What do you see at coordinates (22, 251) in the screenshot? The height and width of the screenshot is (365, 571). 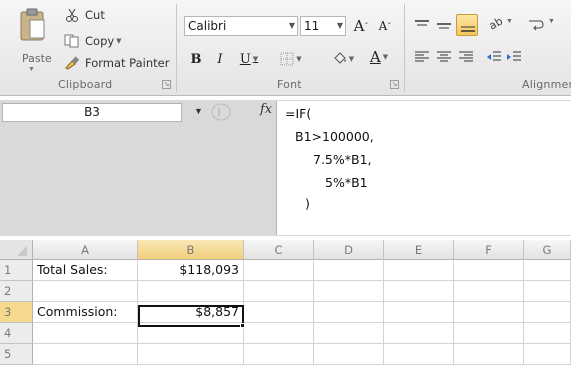 I see `select-all-triangle-icon` at bounding box center [22, 251].